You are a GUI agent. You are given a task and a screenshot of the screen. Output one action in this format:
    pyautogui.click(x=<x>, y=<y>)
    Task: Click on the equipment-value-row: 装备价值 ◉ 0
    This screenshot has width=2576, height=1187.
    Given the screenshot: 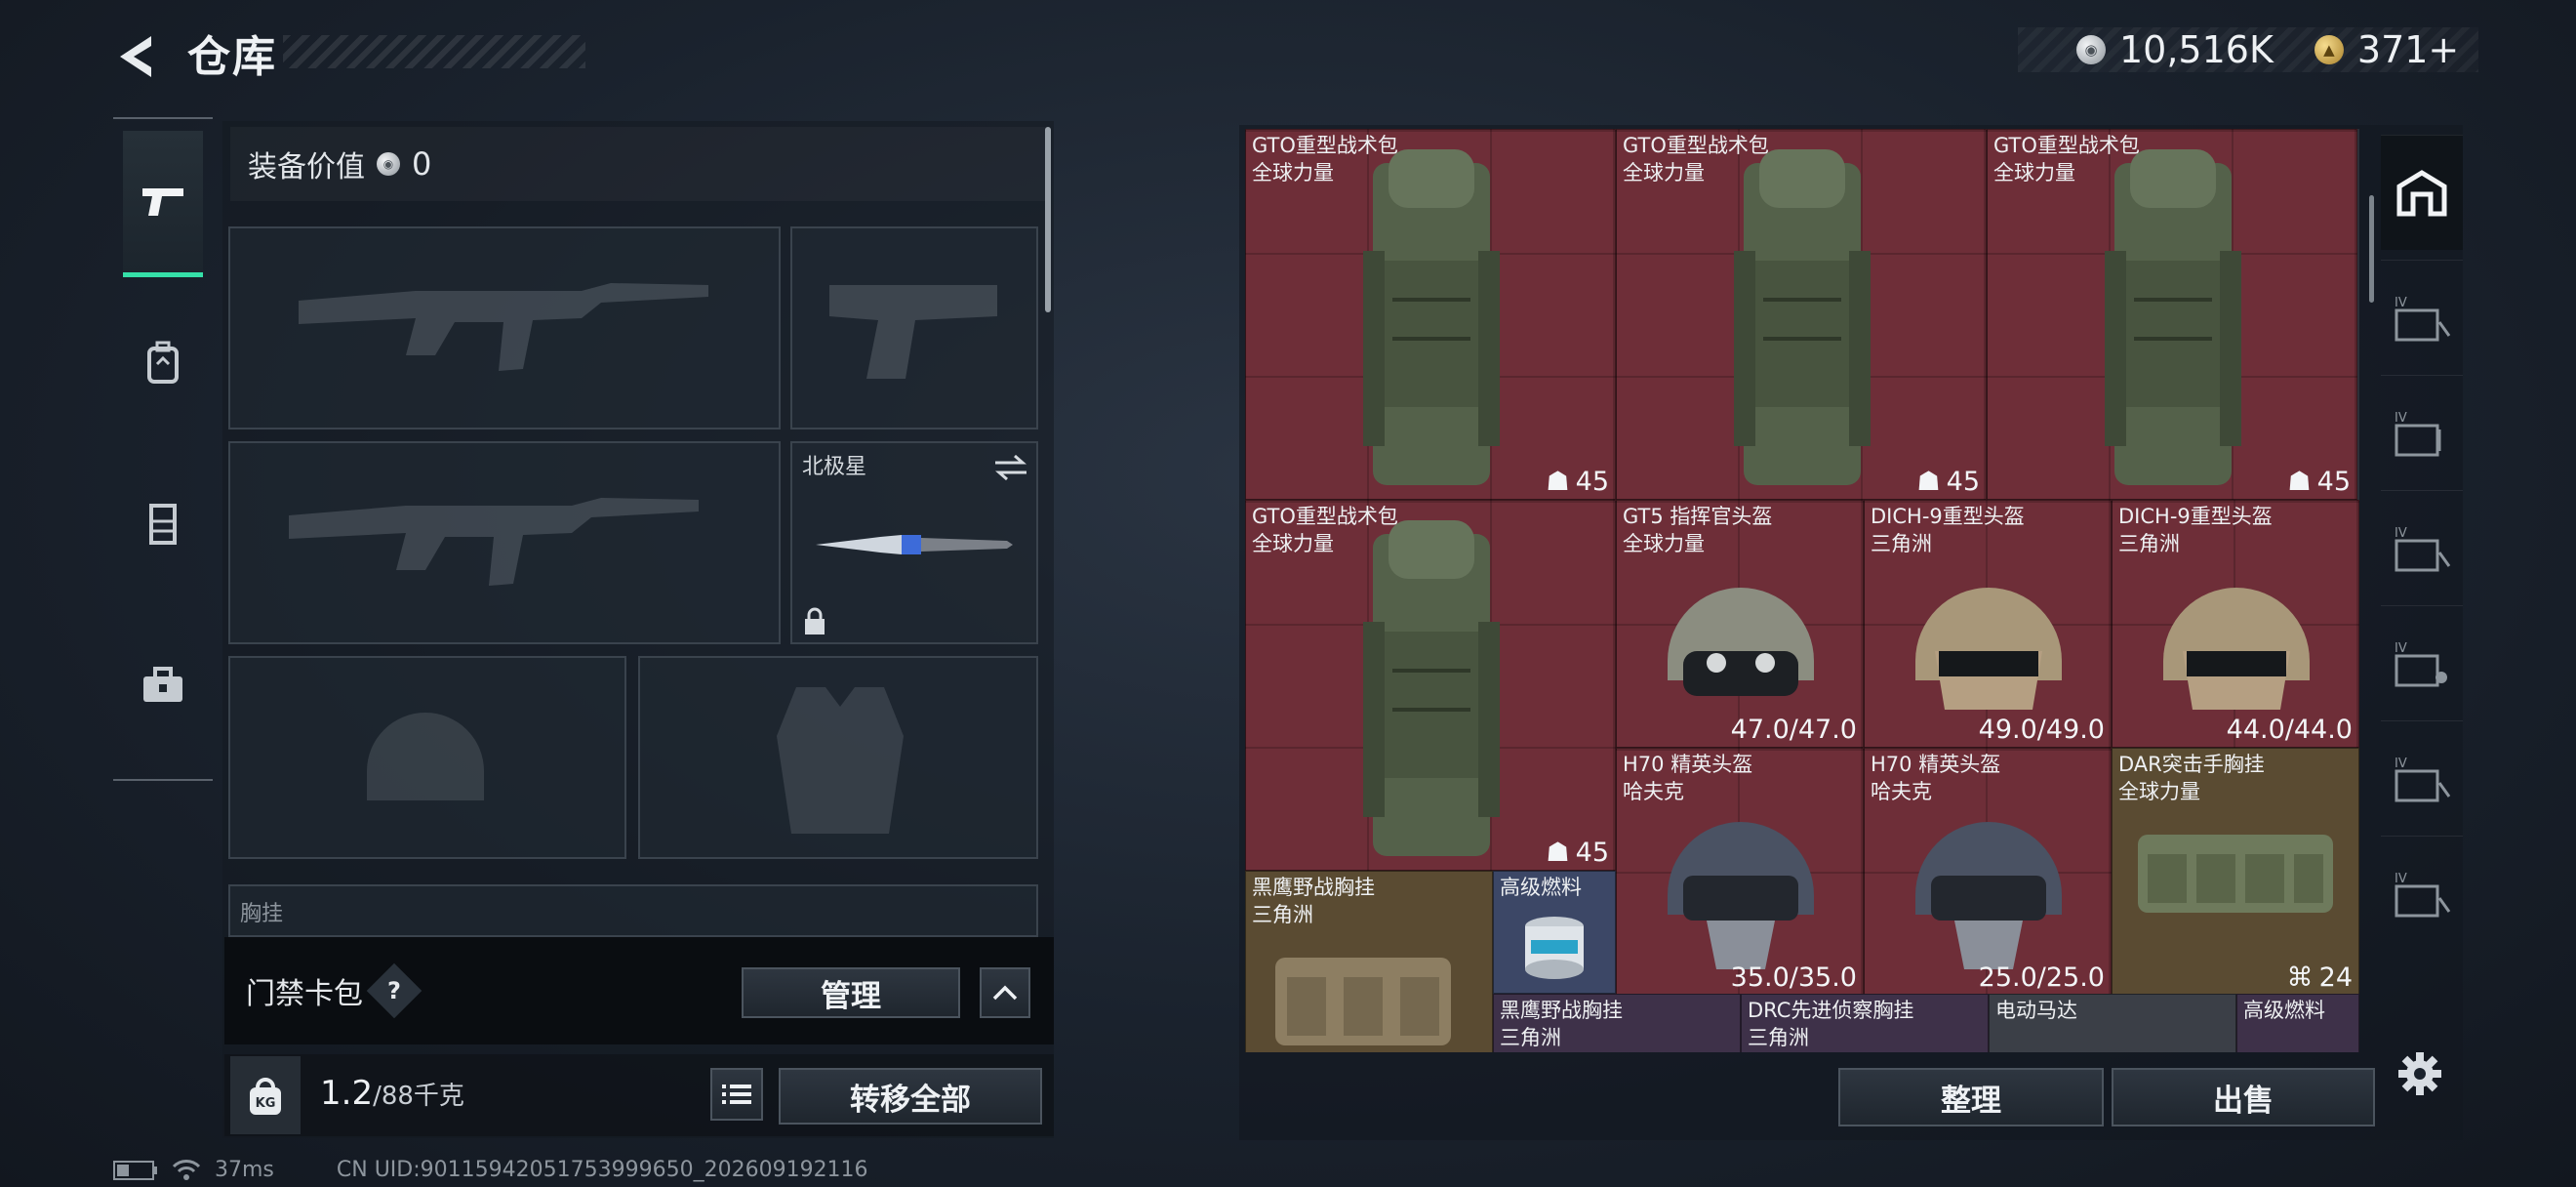 What is the action you would take?
    pyautogui.click(x=638, y=164)
    